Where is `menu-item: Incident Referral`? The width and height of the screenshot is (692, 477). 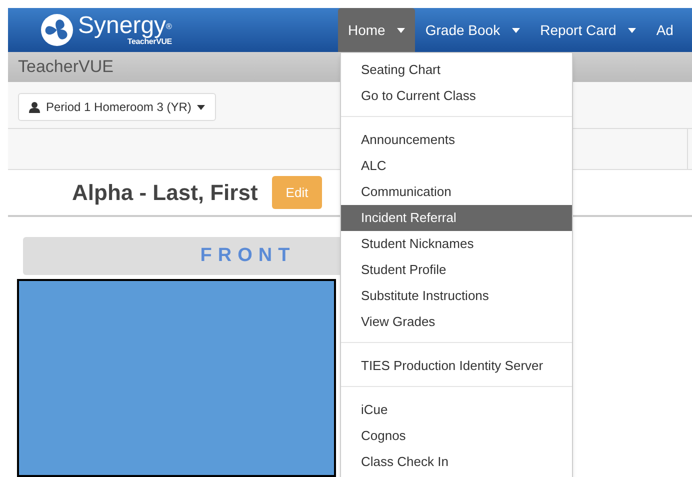 menu-item: Incident Referral is located at coordinates (456, 218).